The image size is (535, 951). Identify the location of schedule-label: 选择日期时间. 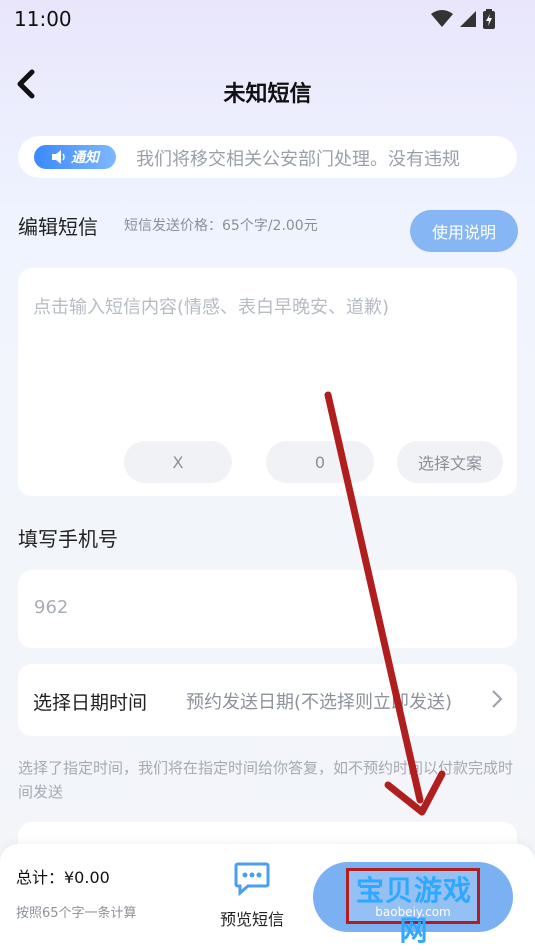
(90, 703).